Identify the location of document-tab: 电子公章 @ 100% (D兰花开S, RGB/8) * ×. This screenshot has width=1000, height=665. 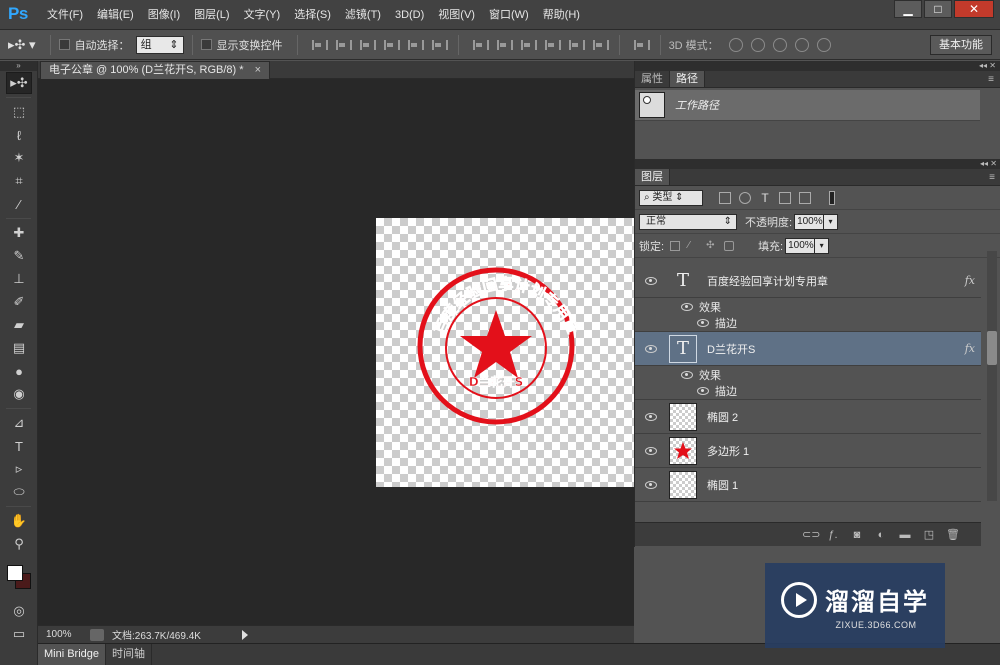
(155, 70).